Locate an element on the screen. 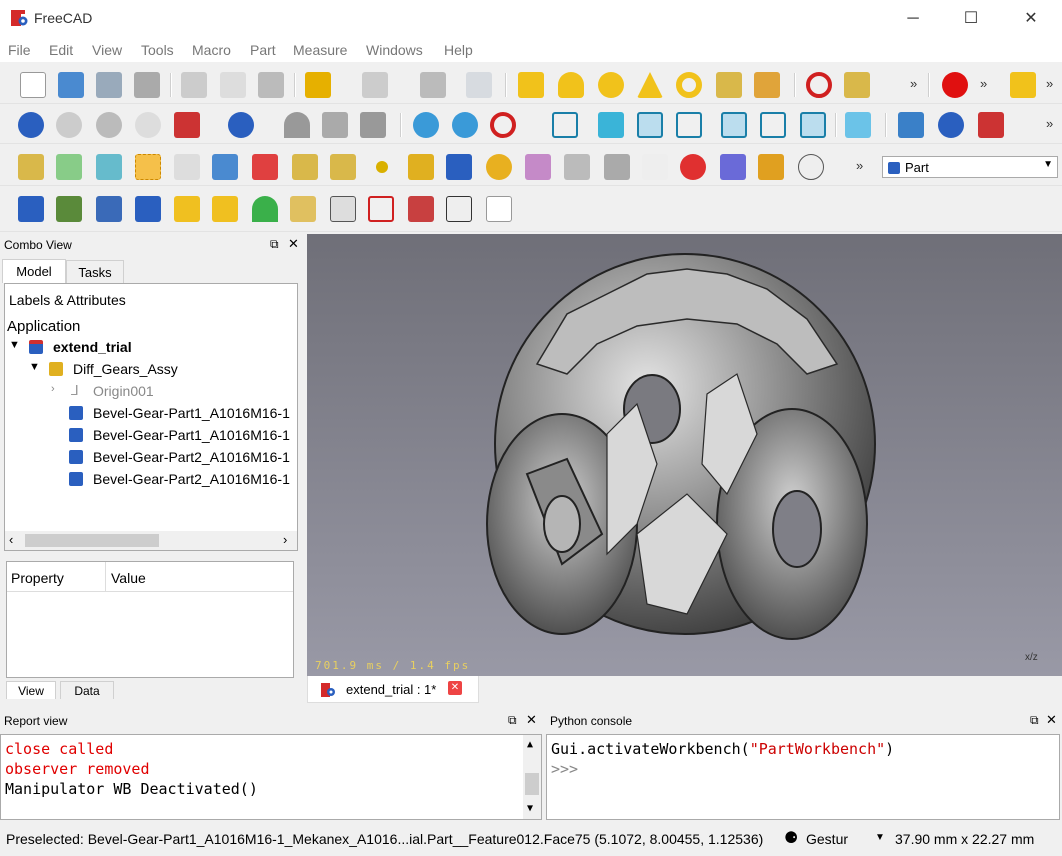  check-geometry-icon is located at coordinates (187, 167).